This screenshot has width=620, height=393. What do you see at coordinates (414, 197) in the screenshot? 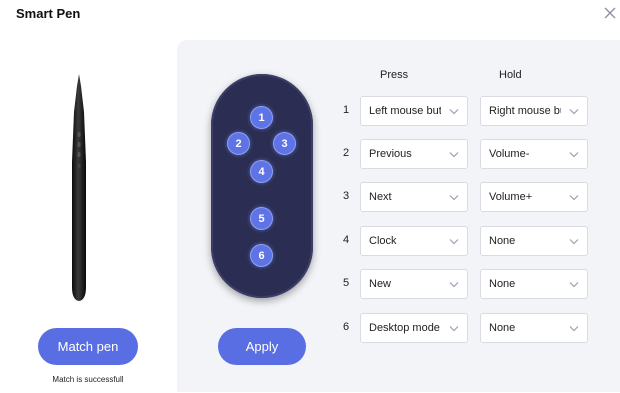
I see `press-dropdown-3: Next` at bounding box center [414, 197].